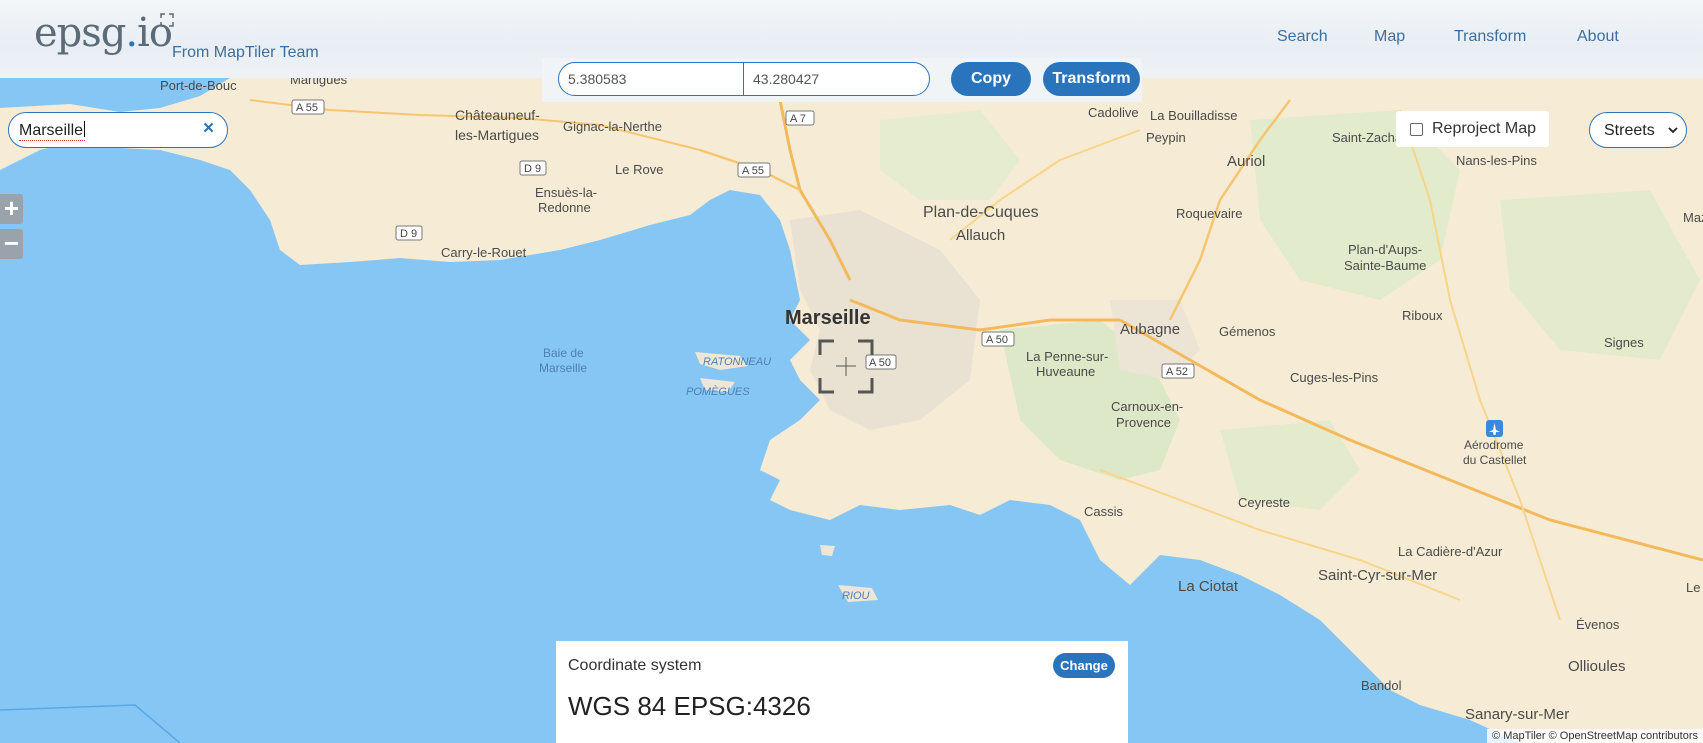 This screenshot has height=743, width=1703. What do you see at coordinates (1385, 265) in the screenshot?
I see `place-label: Sainte-Baume` at bounding box center [1385, 265].